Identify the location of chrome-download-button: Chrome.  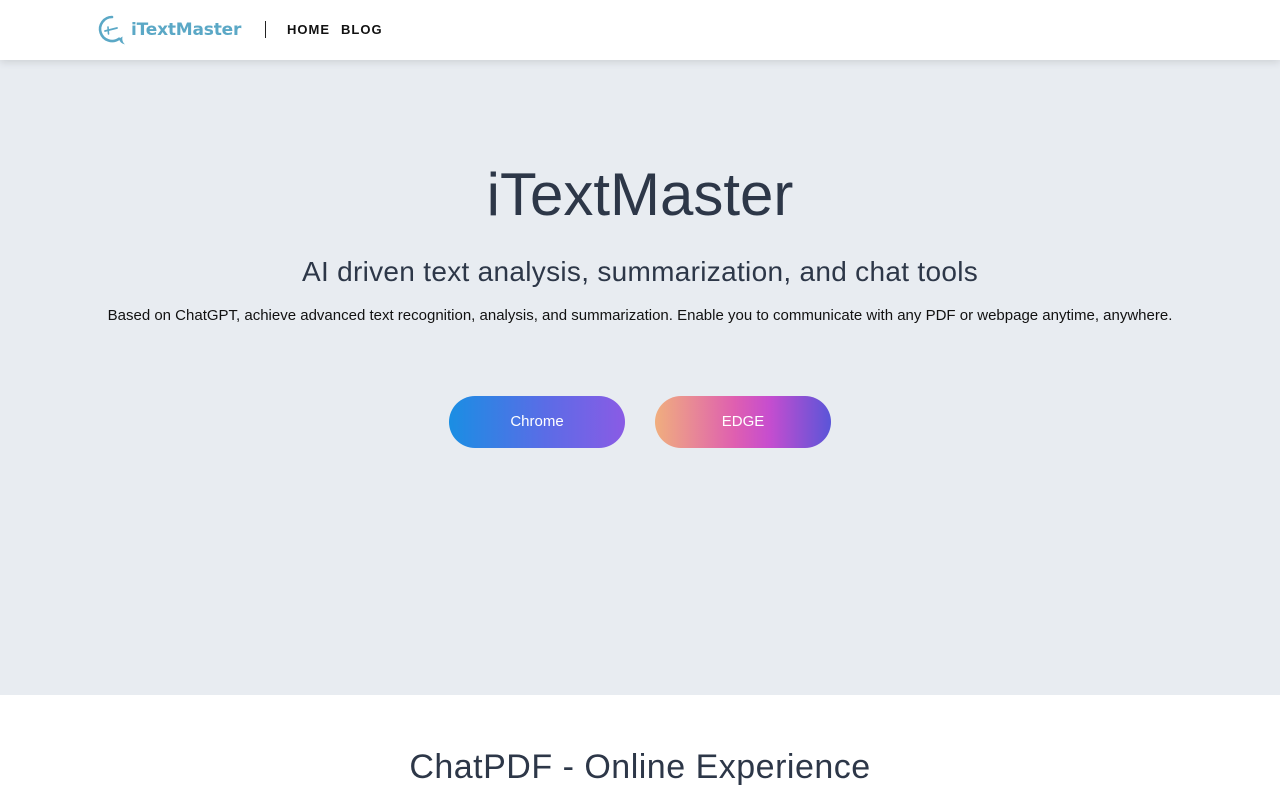
(537, 422).